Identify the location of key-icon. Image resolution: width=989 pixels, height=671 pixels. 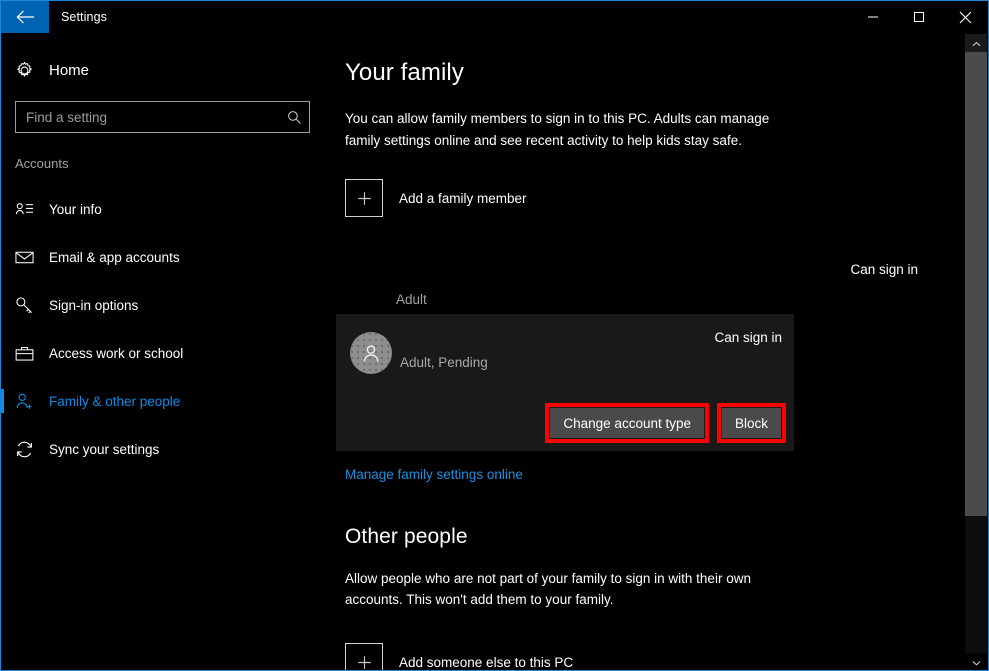
(32, 305).